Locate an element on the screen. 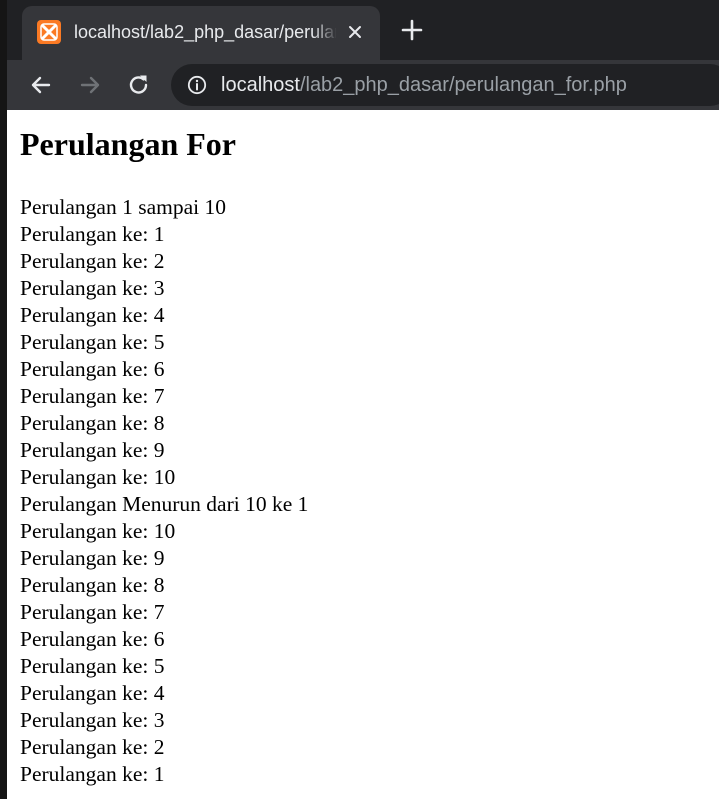  window-edge is located at coordinates (3, 399).